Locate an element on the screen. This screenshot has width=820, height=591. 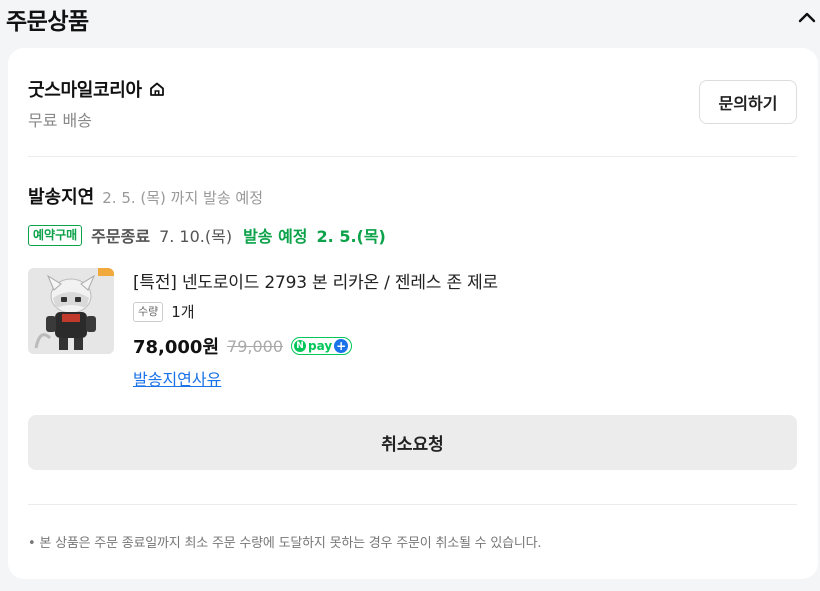
section-header: 주문상품 is located at coordinates (410, 20).